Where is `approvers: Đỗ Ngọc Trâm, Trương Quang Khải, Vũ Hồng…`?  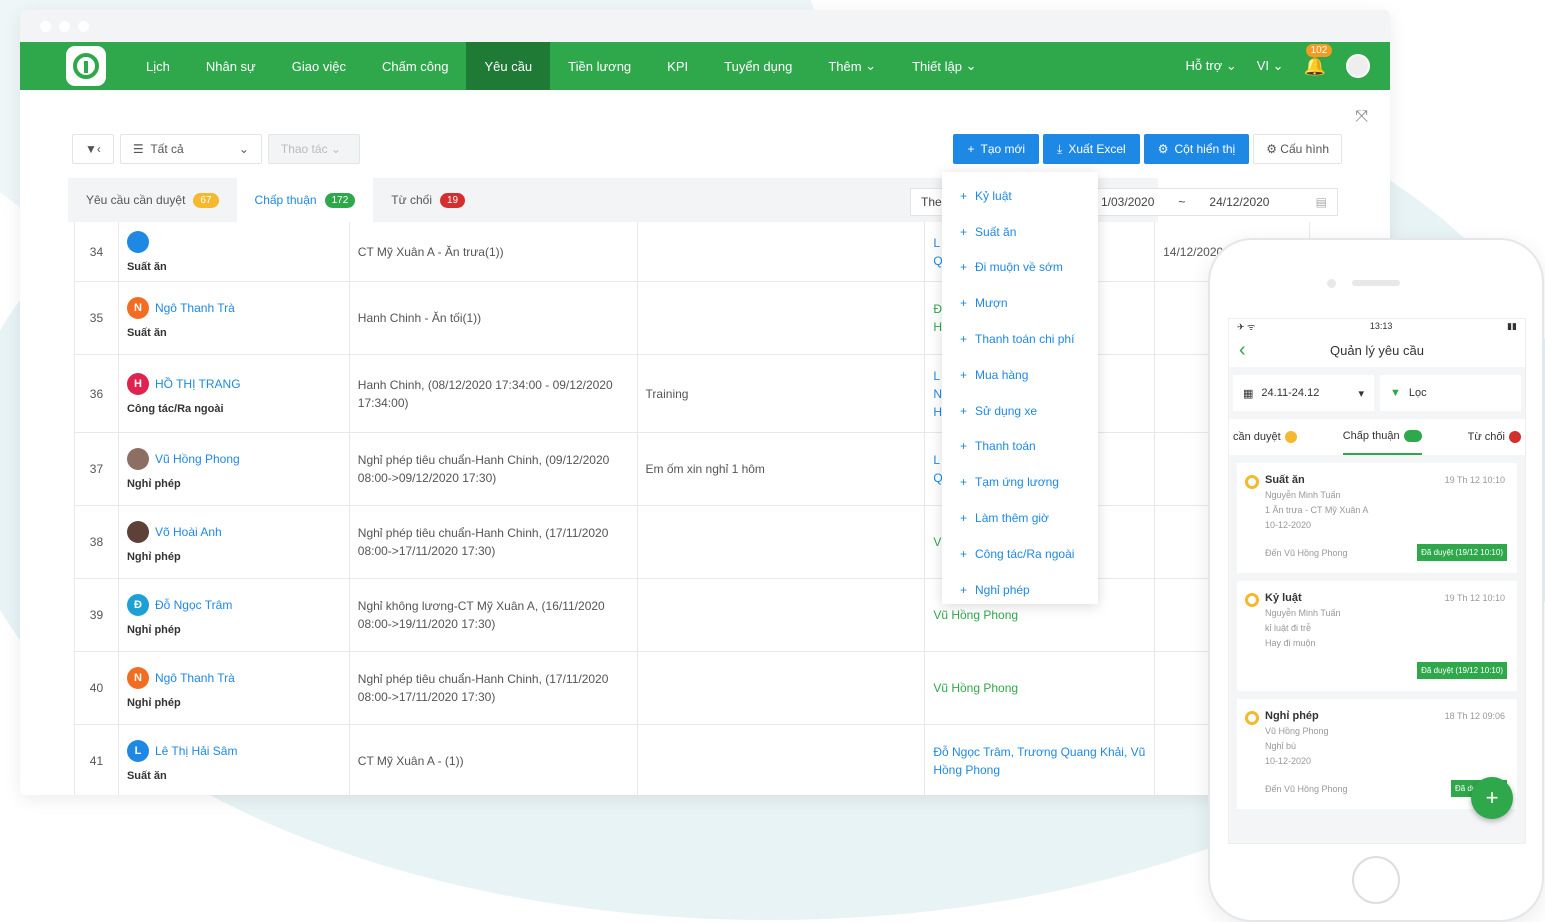 approvers: Đỗ Ngọc Trâm, Trương Quang Khải, Vũ Hồng… is located at coordinates (1040, 760).